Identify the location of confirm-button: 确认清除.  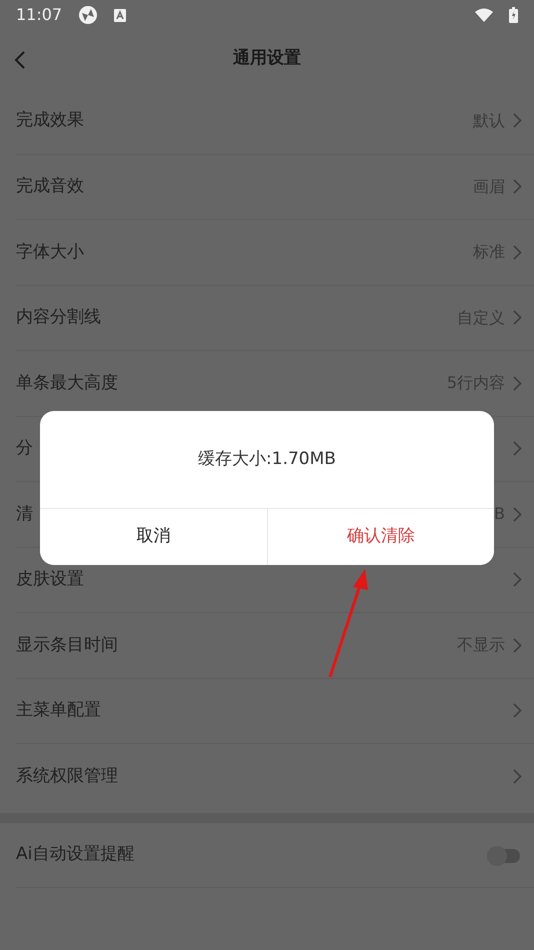
(380, 536).